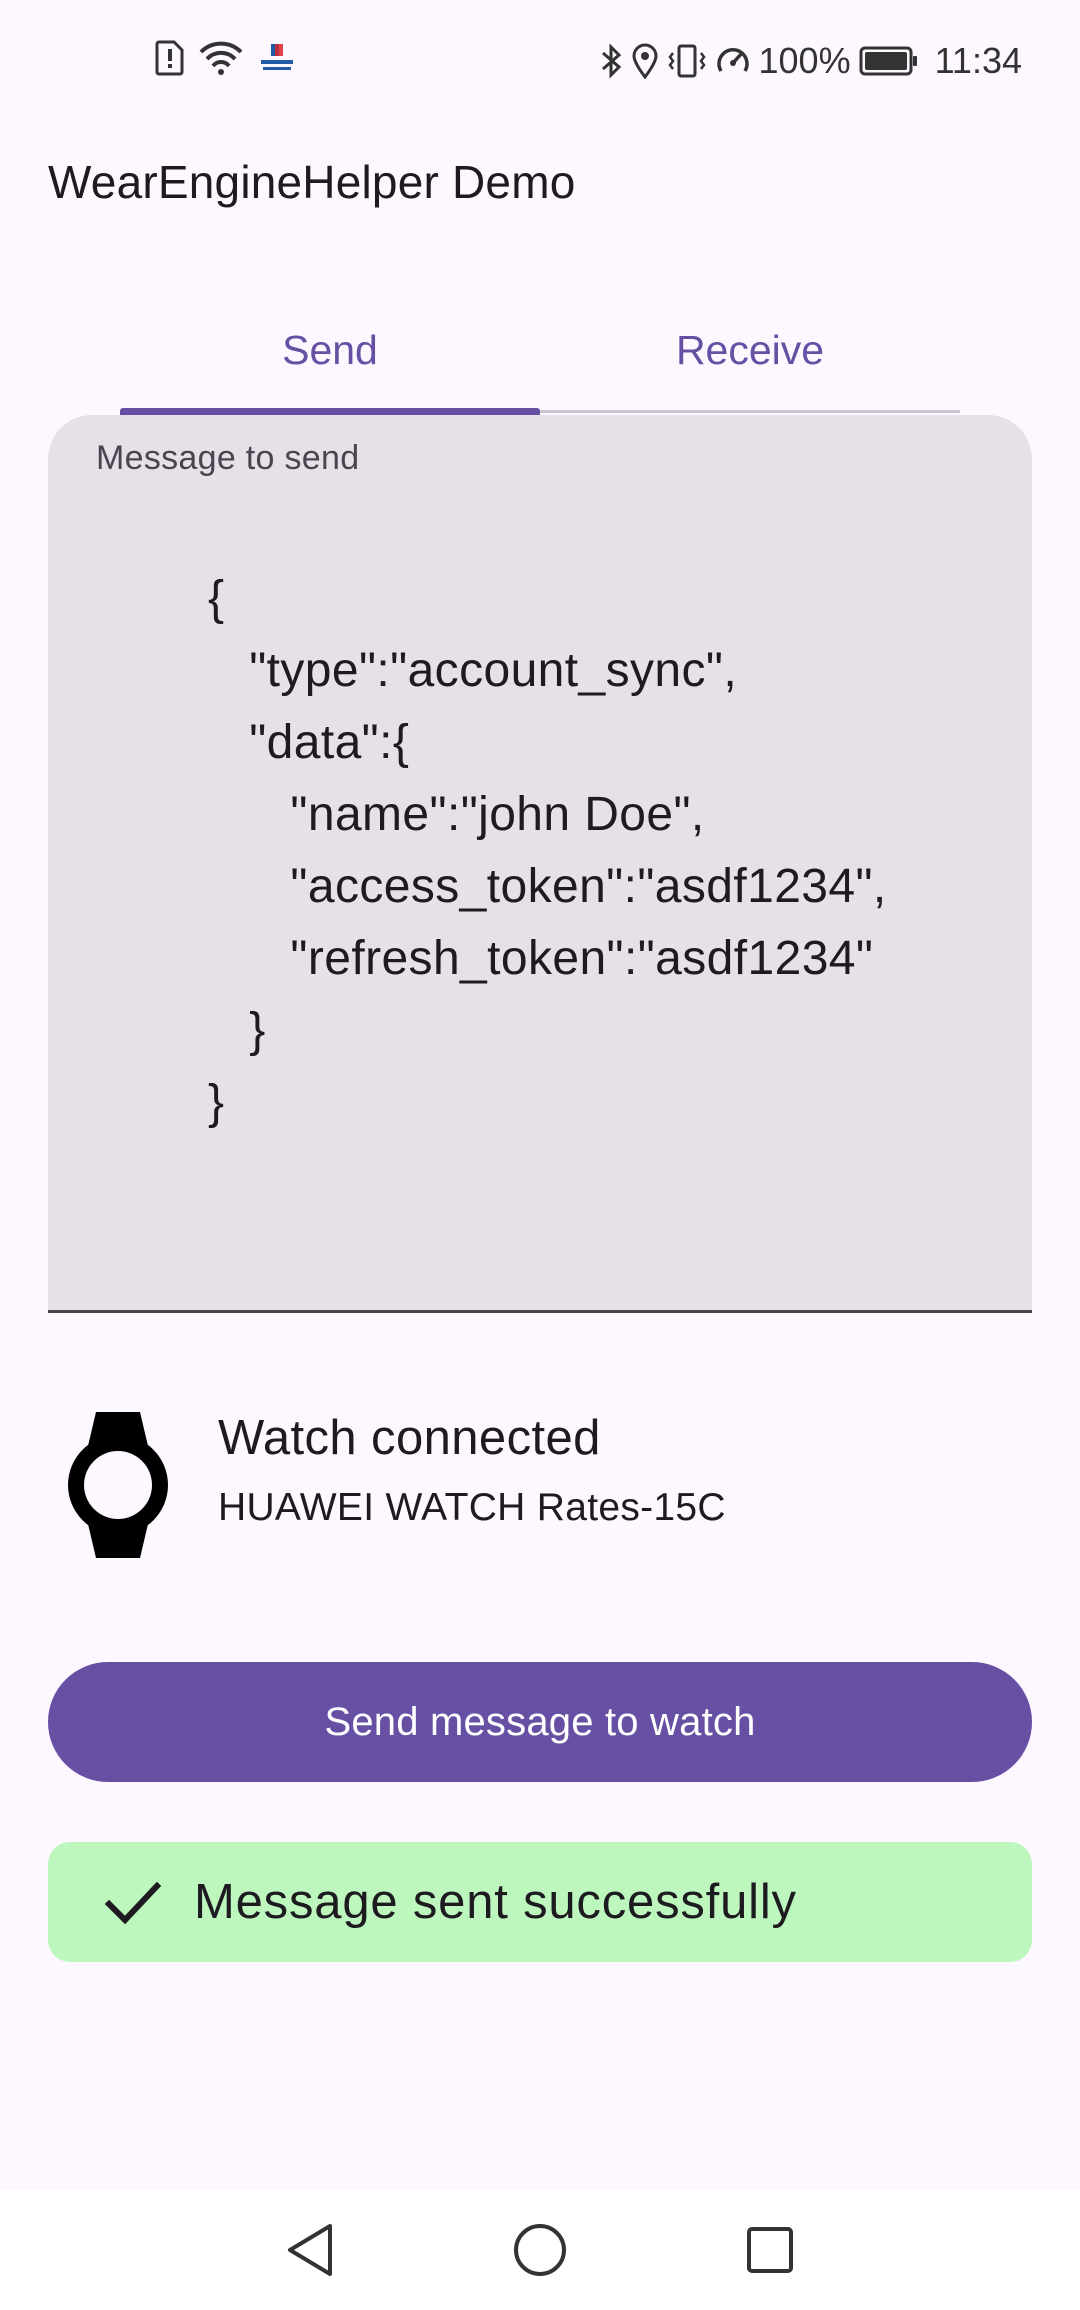 The height and width of the screenshot is (2310, 1080). I want to click on check-icon, so click(133, 1903).